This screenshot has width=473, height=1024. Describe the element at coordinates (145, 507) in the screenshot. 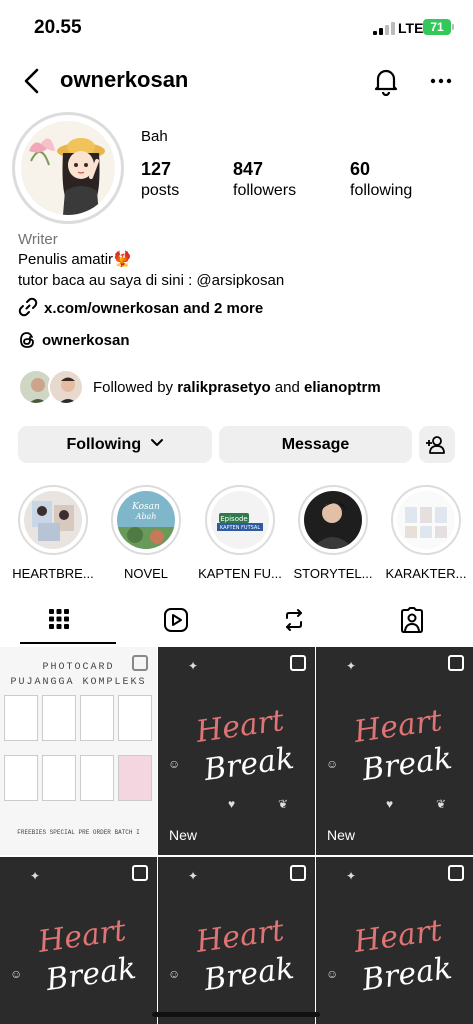

I see `svg-text: Kosan` at that location.